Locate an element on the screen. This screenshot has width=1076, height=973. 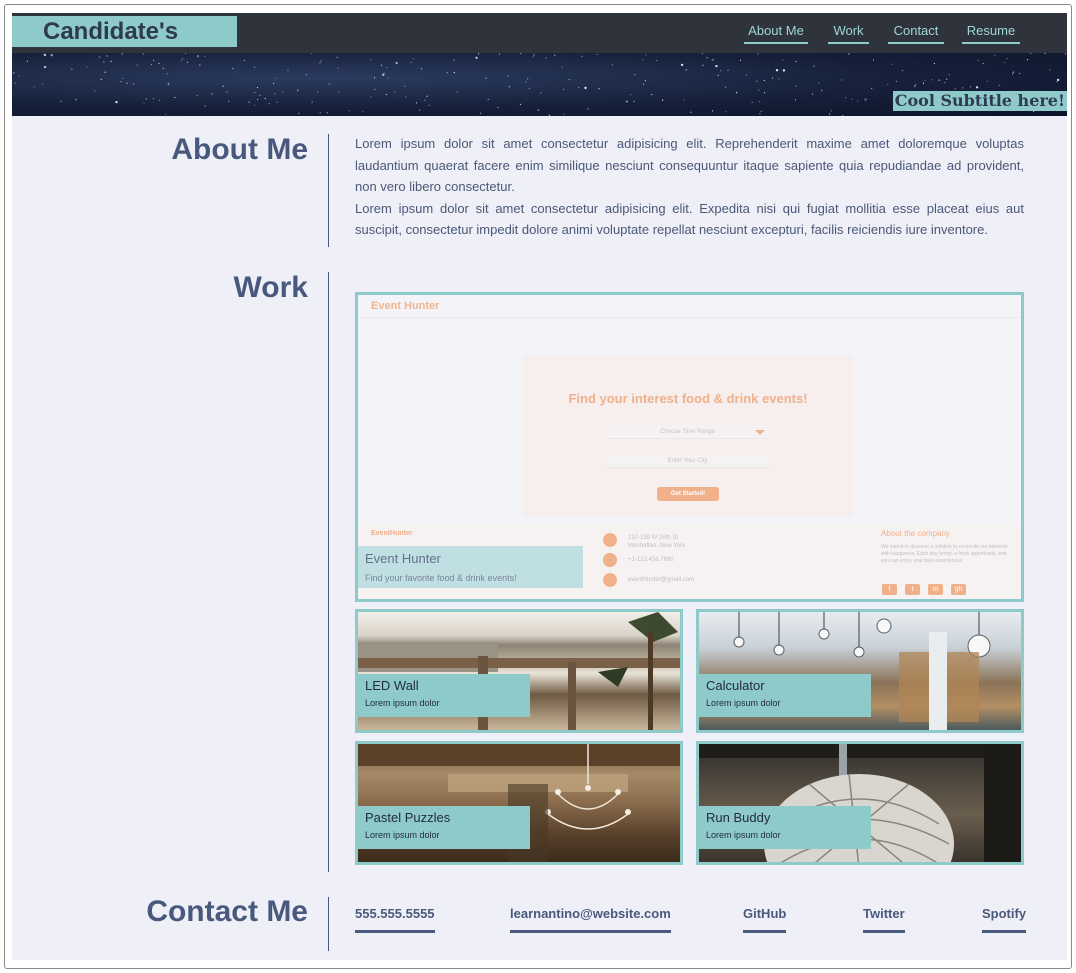
project-run-buddy: Run Buddy Lorem ipsum dolor is located at coordinates (860, 803).